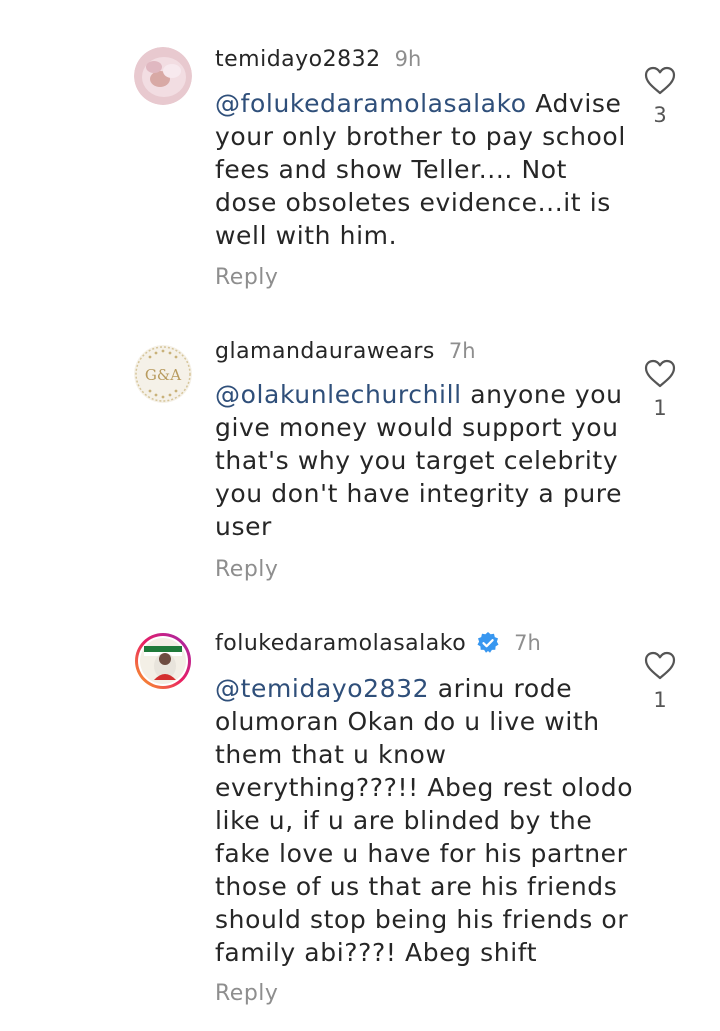  Describe the element at coordinates (408, 59) in the screenshot. I see `timestamp: 9h` at that location.